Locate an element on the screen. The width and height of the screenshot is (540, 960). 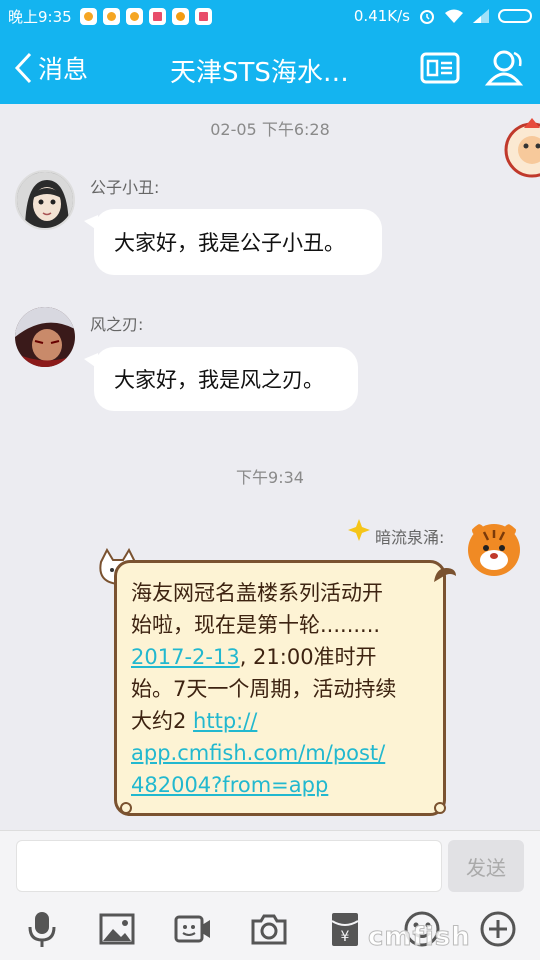
alarm-icon is located at coordinates (427, 17).